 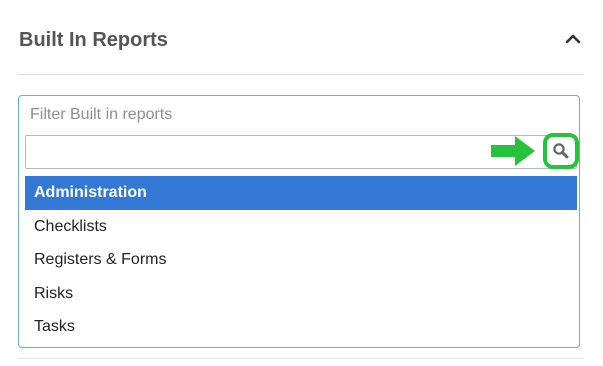 I want to click on search-button, so click(x=561, y=151).